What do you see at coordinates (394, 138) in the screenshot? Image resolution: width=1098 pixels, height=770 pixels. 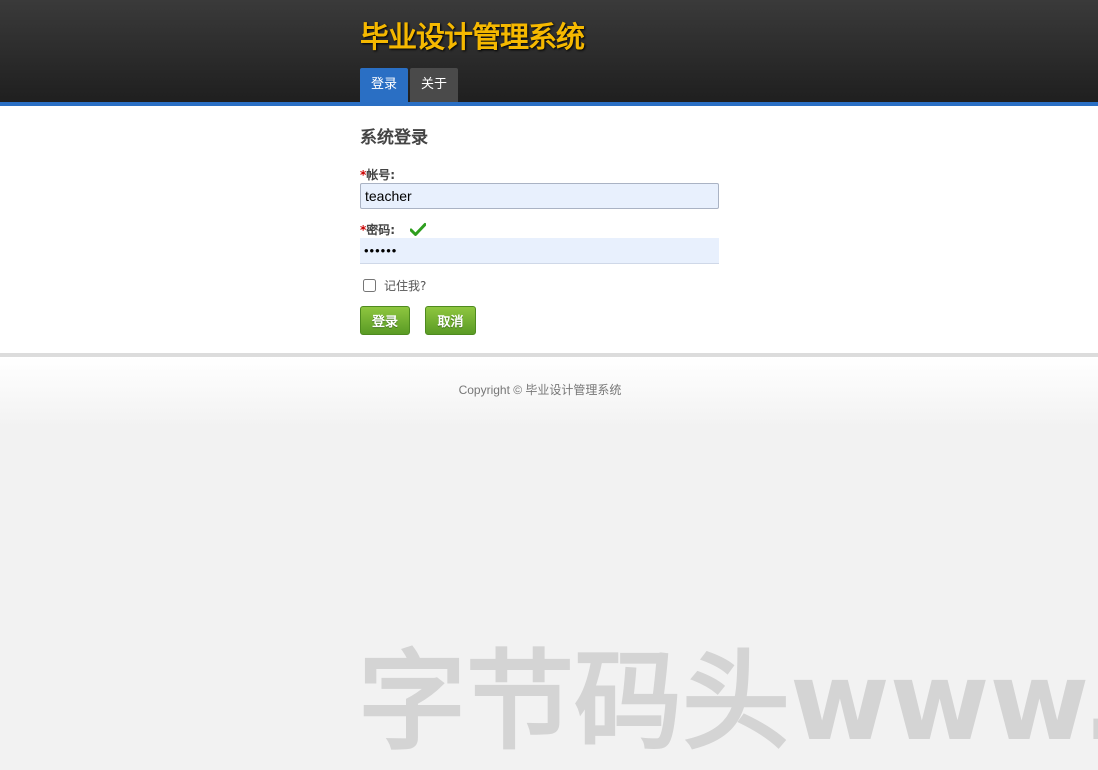 I see `login-title: 系统登录` at bounding box center [394, 138].